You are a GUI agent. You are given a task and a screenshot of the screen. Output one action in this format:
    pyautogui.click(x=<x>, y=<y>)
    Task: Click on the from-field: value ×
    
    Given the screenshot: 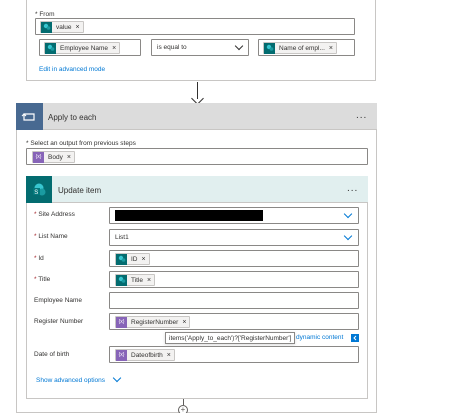 What is the action you would take?
    pyautogui.click(x=195, y=26)
    